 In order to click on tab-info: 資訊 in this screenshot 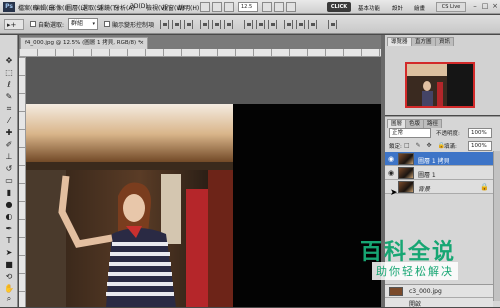, I will do `click(445, 41)`.